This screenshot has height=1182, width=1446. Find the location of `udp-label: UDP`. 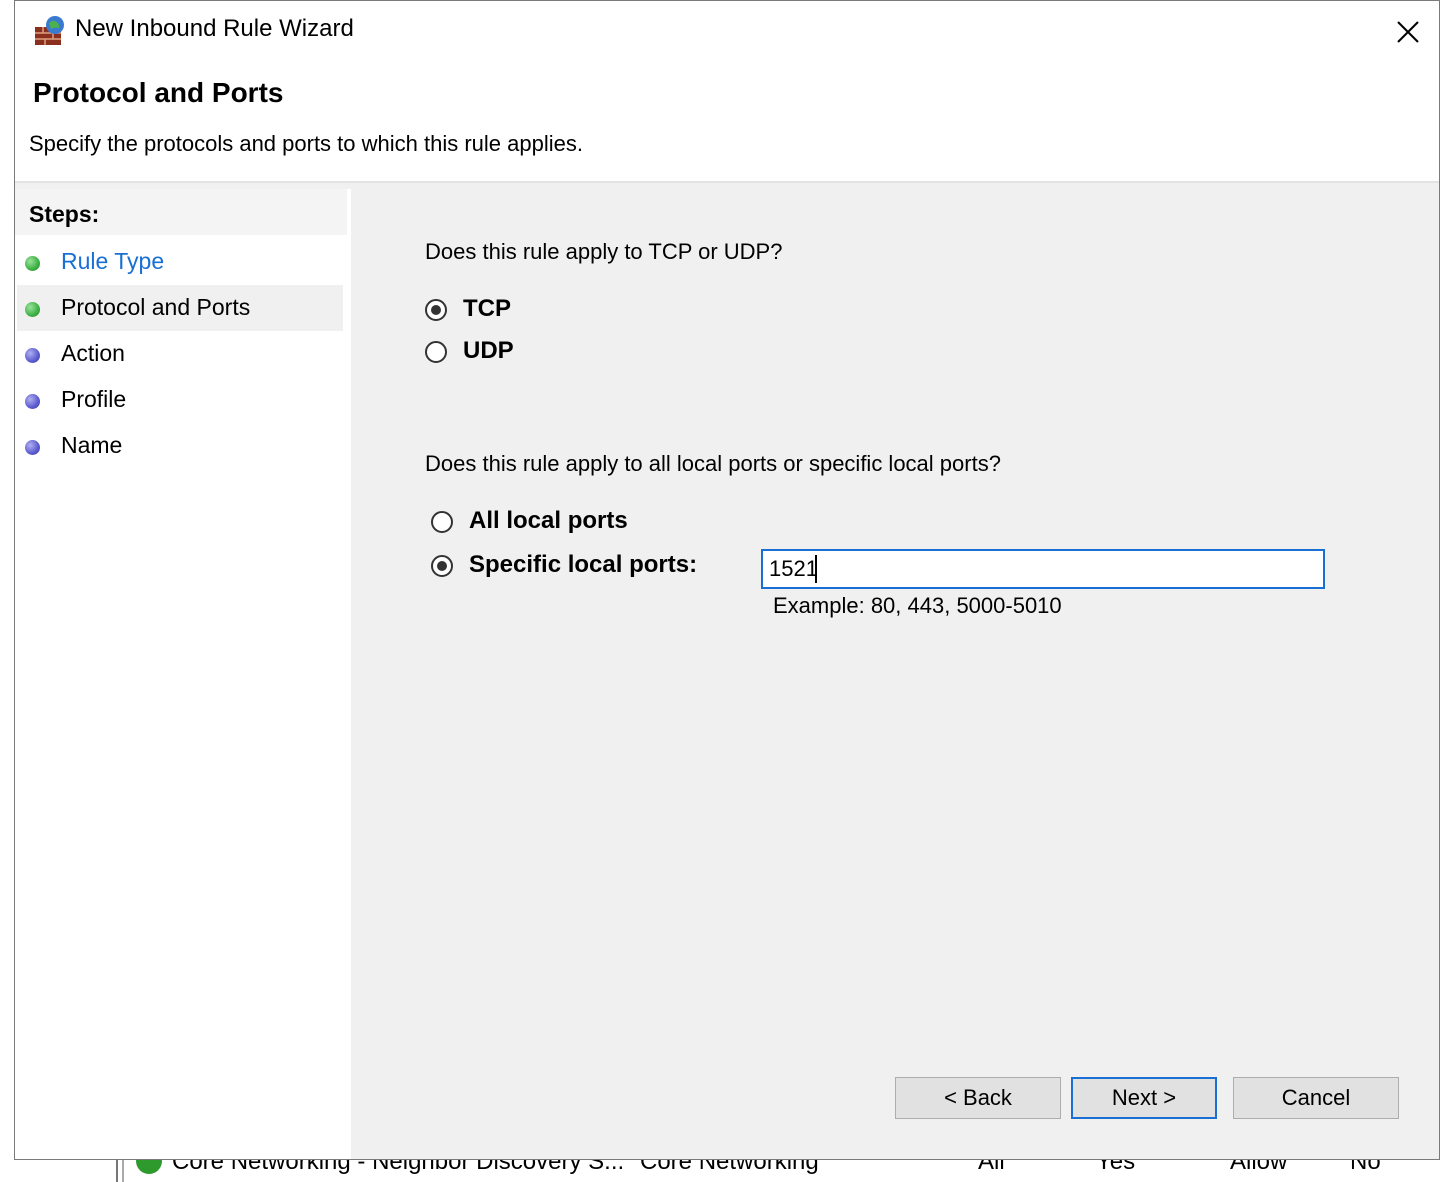

udp-label: UDP is located at coordinates (488, 350).